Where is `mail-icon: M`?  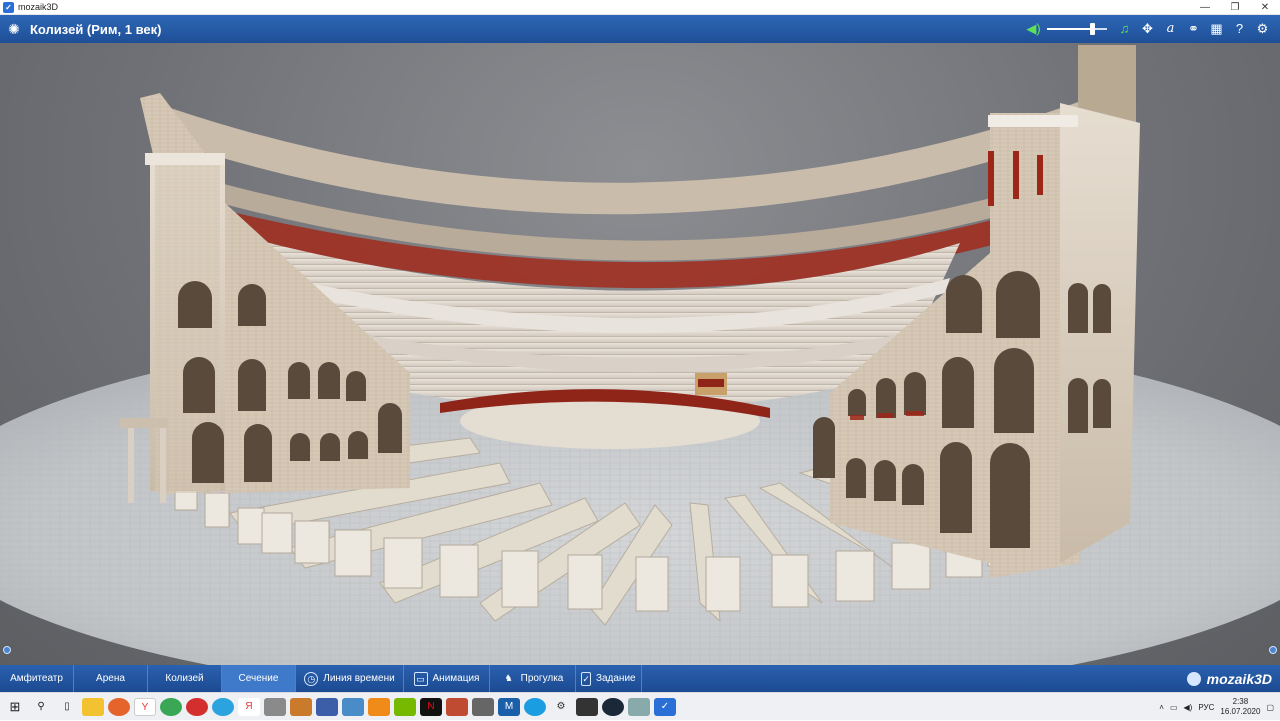
mail-icon: M is located at coordinates (509, 706).